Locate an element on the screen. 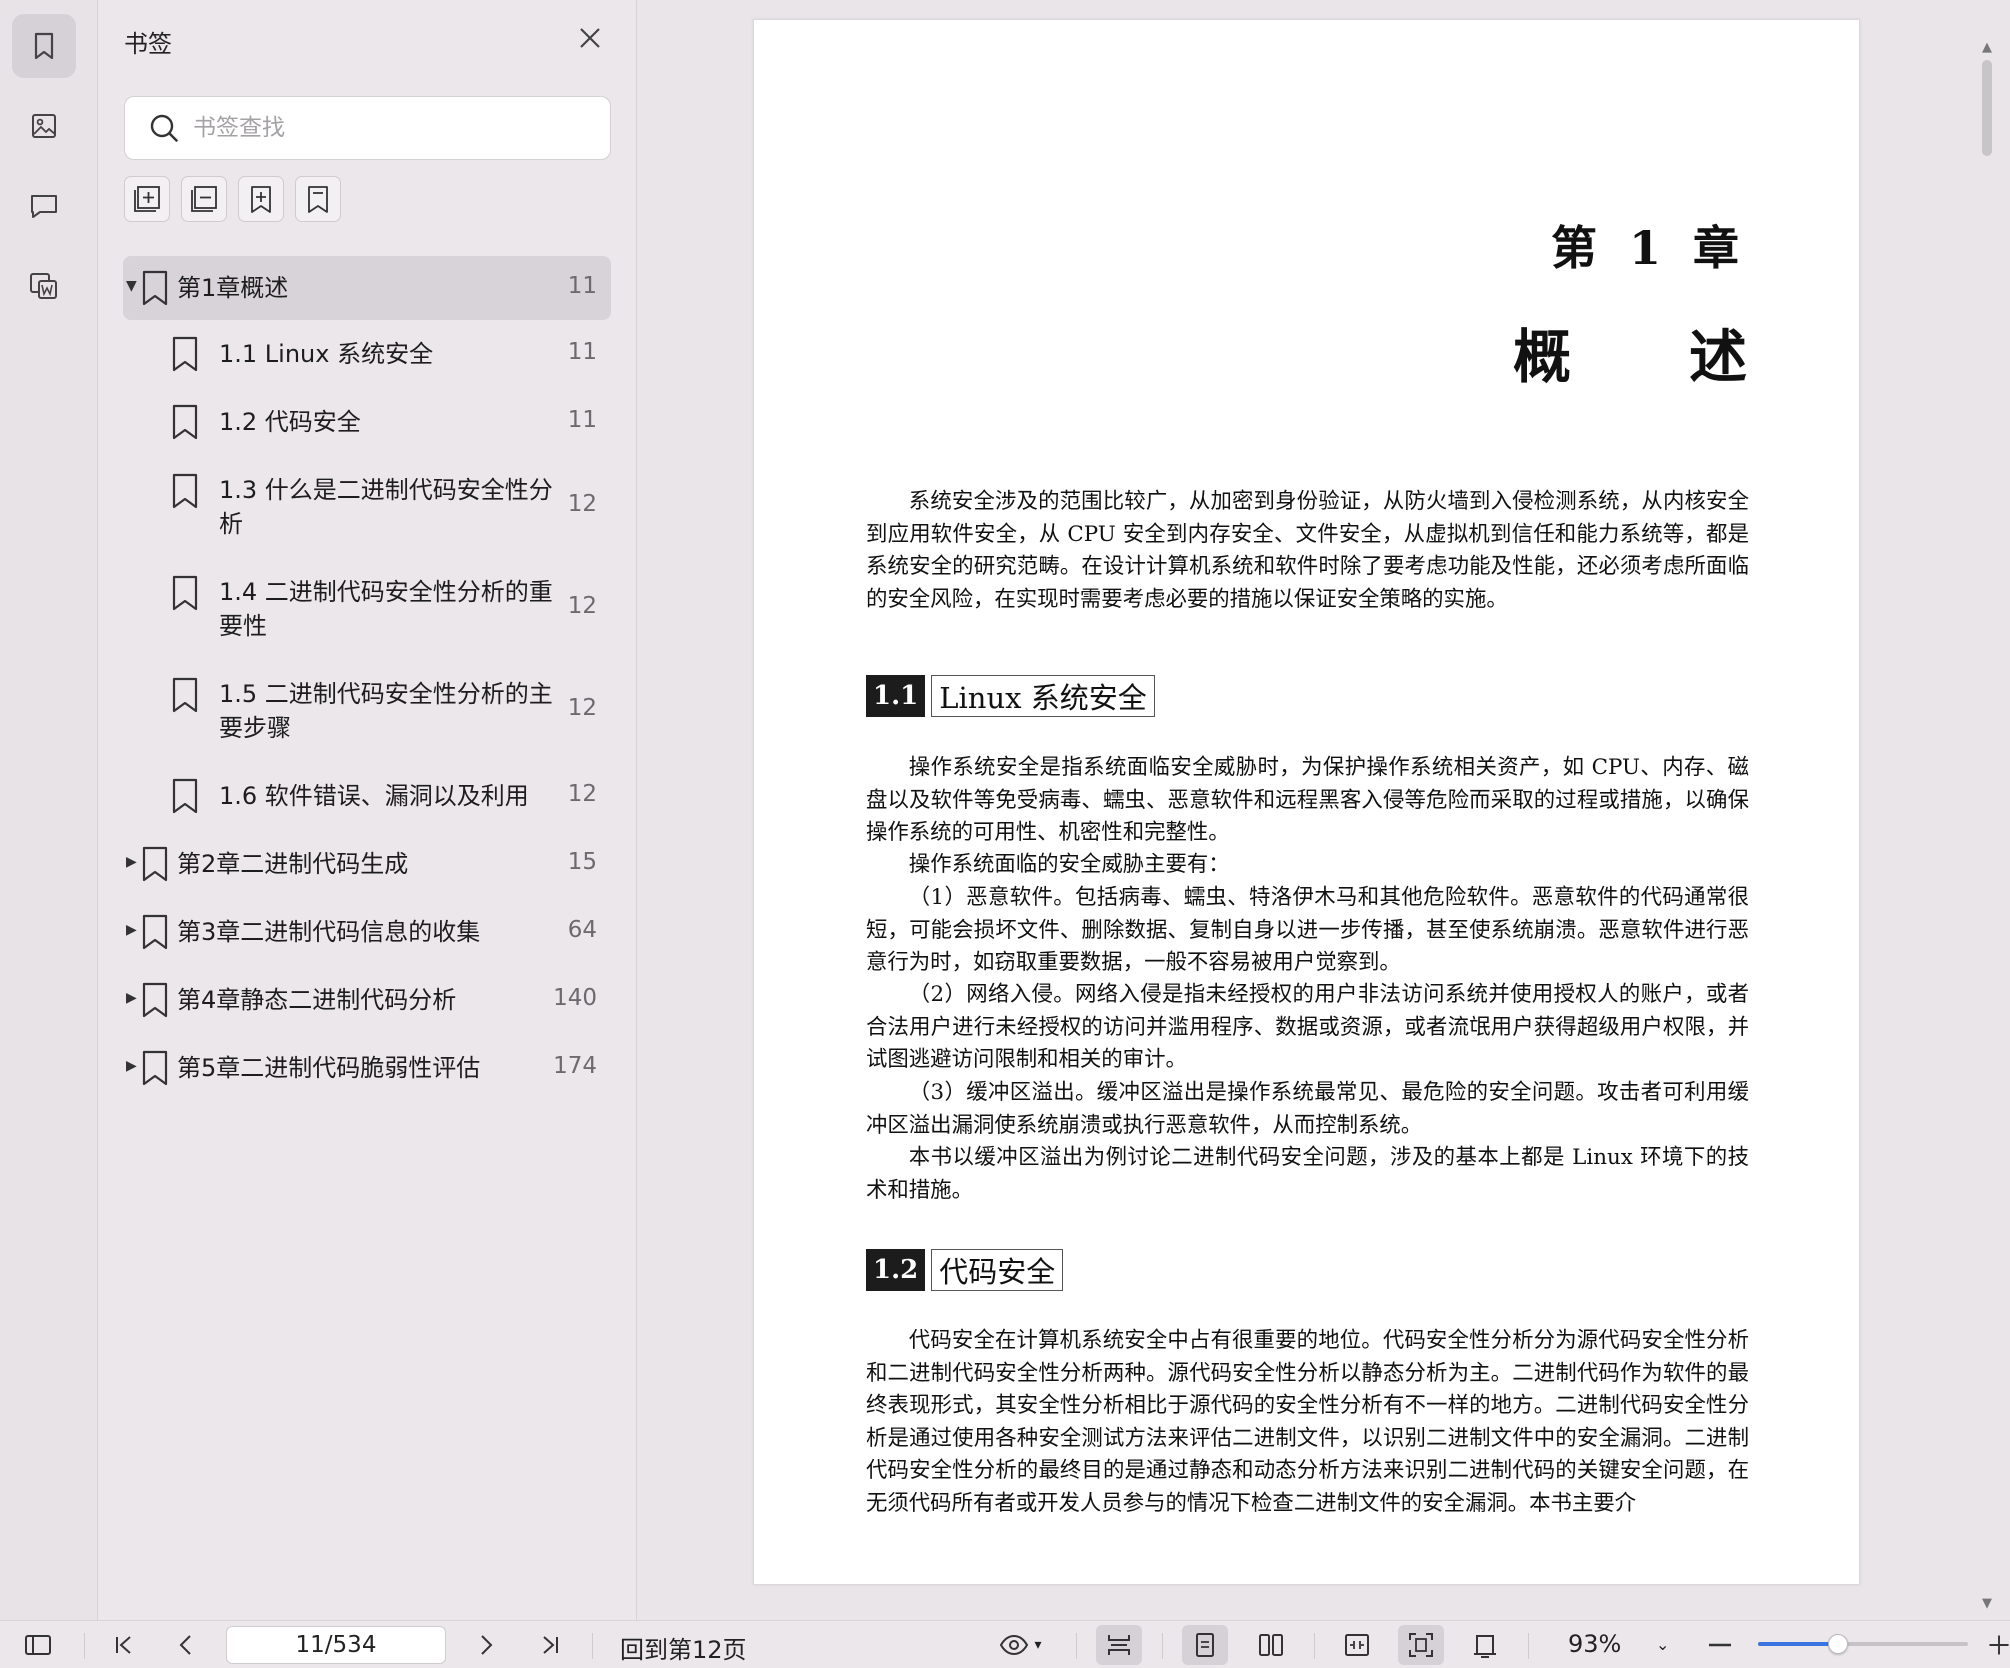  chevron-right-icon is located at coordinates (487, 1645).